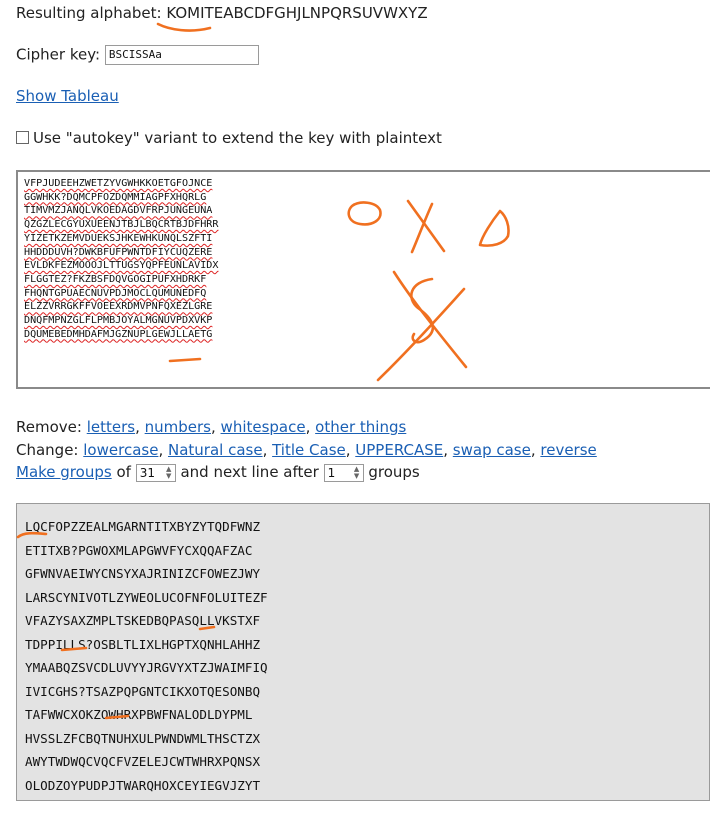  Describe the element at coordinates (143, 526) in the screenshot. I see `text-line: LQCFOPZZEALMGARNTITXBYZYTQDFWNZ` at that location.